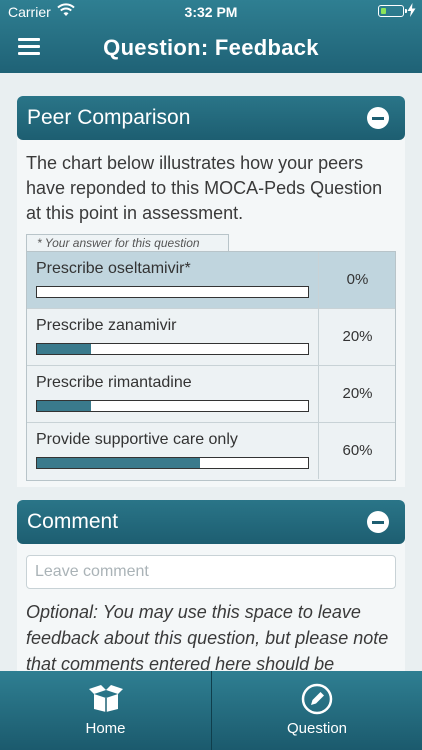  I want to click on answer-label: Prescribe oseltamivir*, so click(113, 268).